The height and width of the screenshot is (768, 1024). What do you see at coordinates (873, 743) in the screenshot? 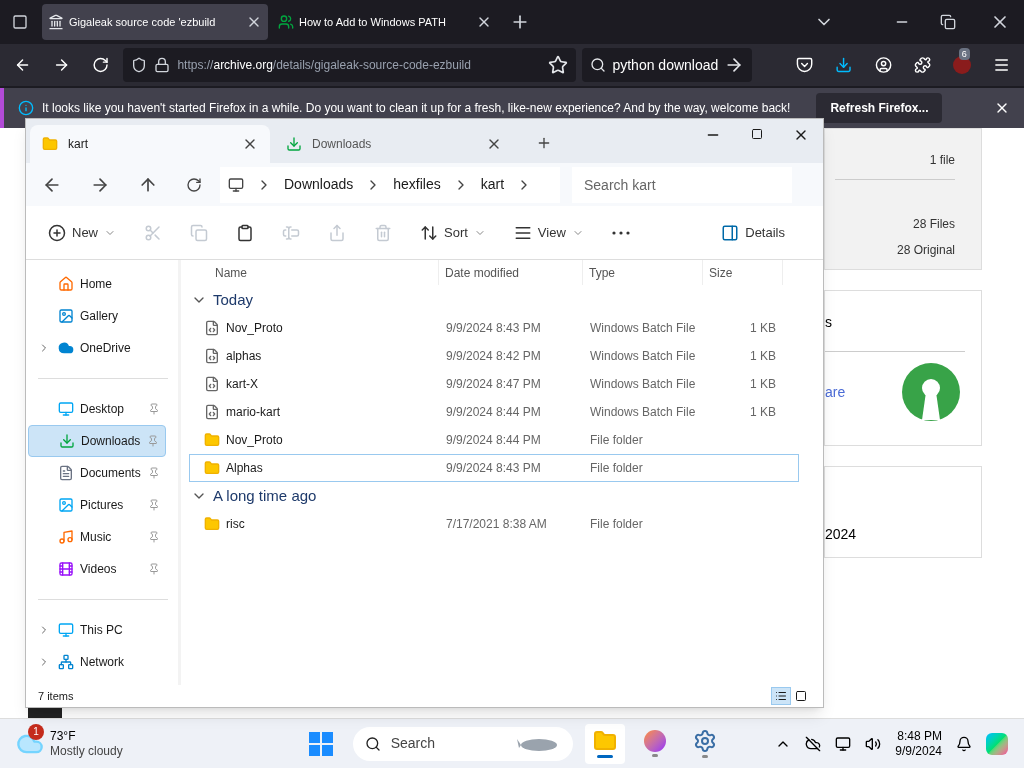
I see `speaker-icon` at bounding box center [873, 743].